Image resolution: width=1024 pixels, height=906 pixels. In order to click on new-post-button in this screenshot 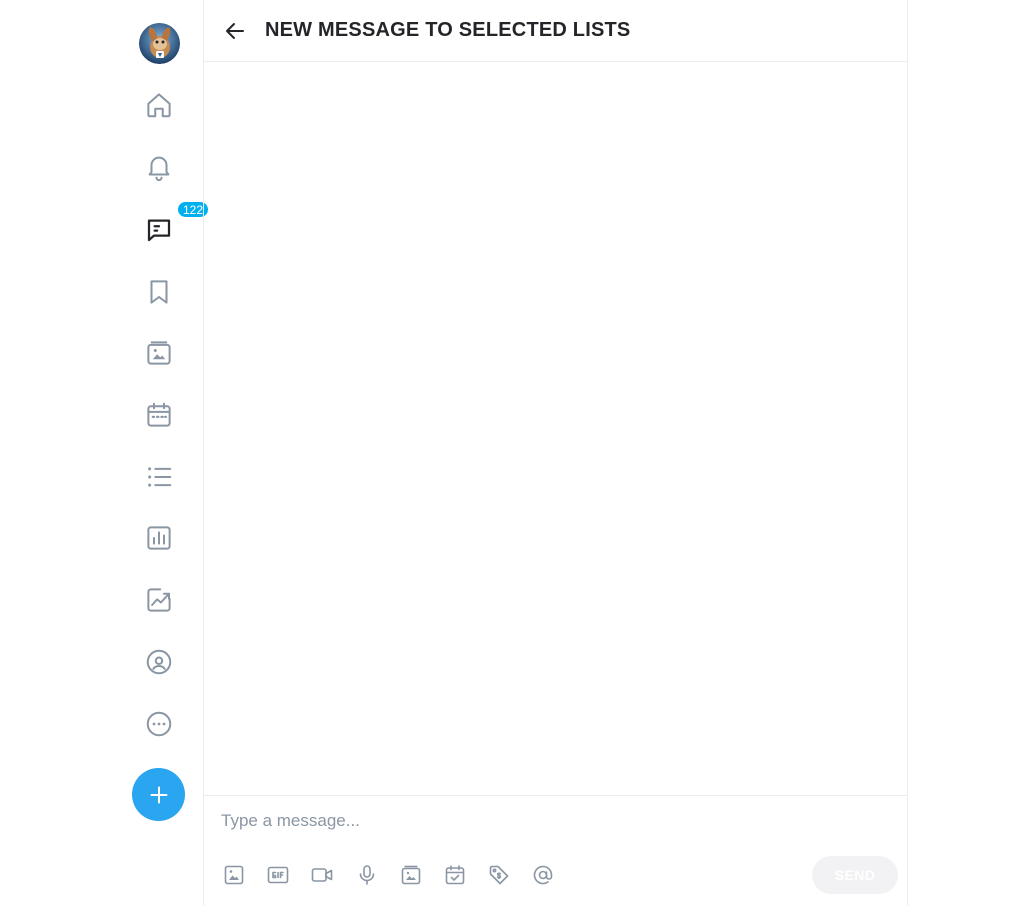, I will do `click(158, 794)`.